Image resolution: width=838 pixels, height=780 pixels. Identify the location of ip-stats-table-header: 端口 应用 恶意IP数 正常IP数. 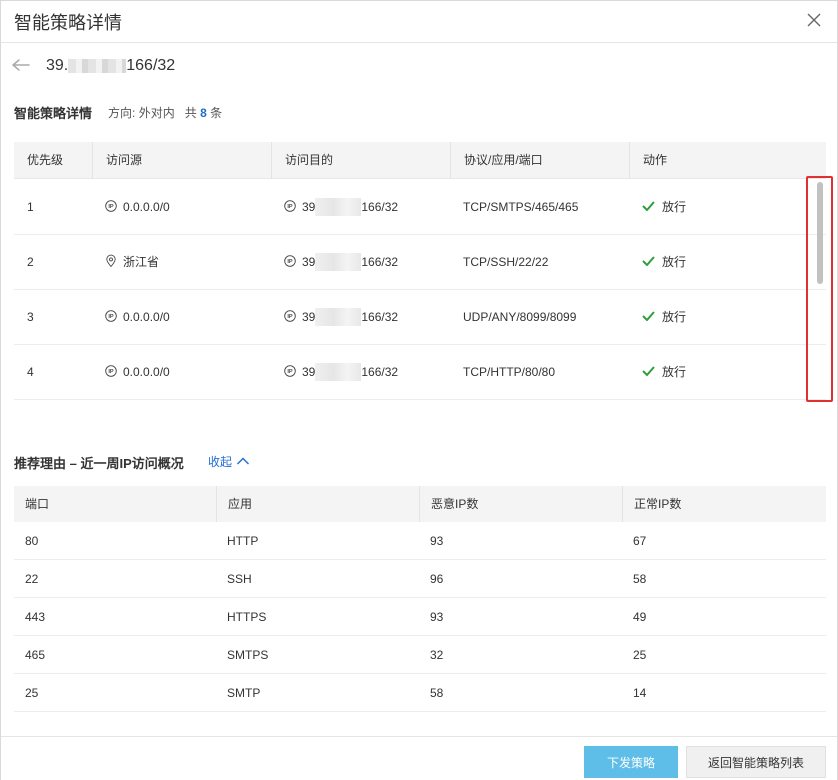
(420, 504).